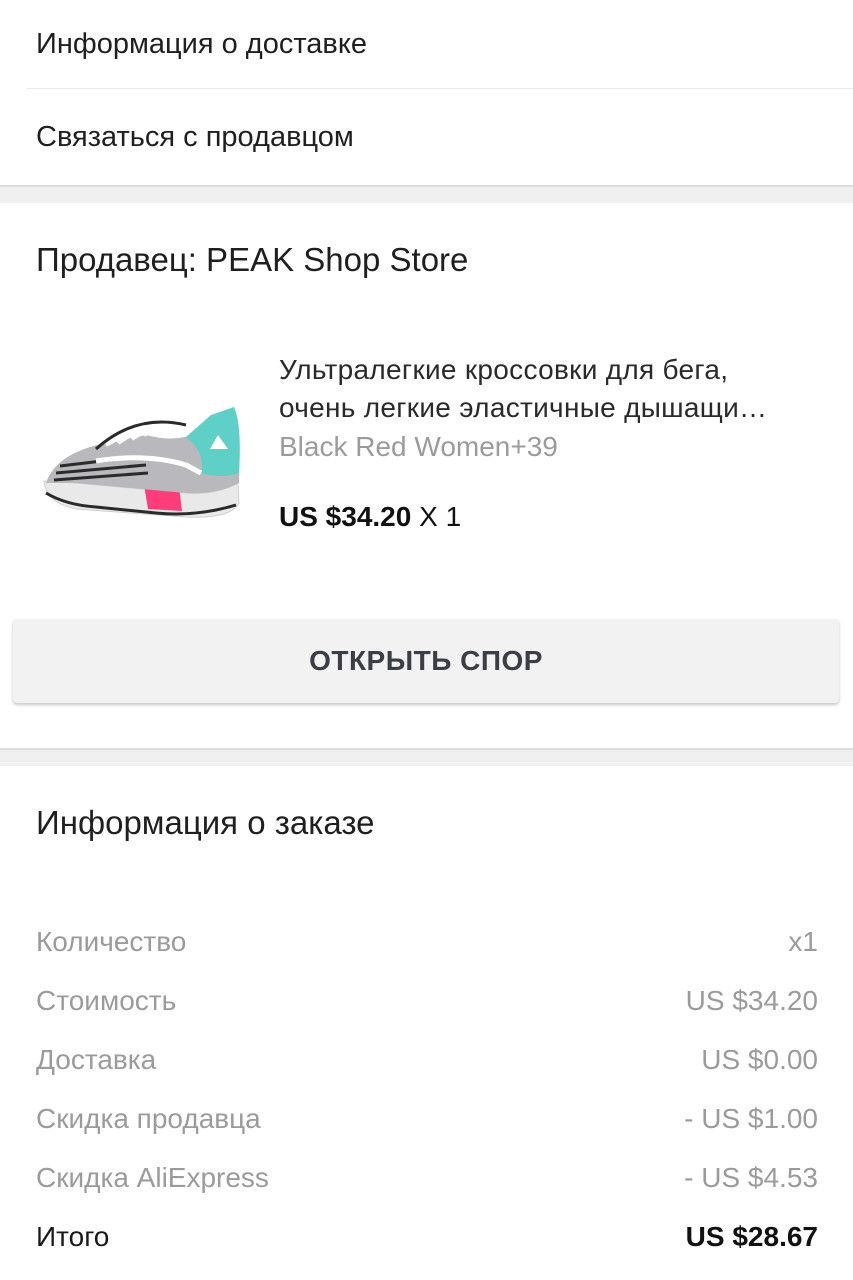 The image size is (853, 1280). What do you see at coordinates (439, 44) in the screenshot?
I see `delivery-info-item: Информация о доставке` at bounding box center [439, 44].